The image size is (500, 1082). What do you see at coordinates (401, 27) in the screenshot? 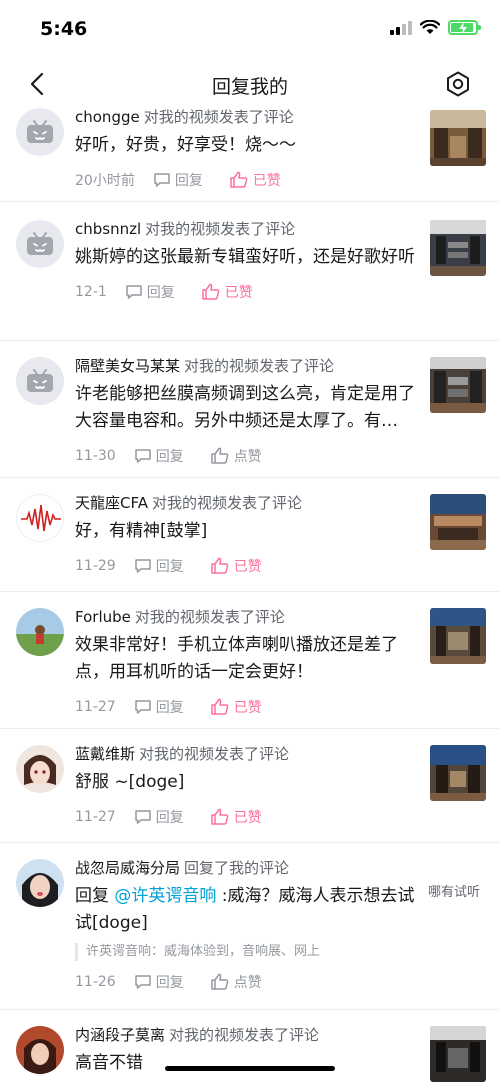
I see `cellular-signal-icon` at bounding box center [401, 27].